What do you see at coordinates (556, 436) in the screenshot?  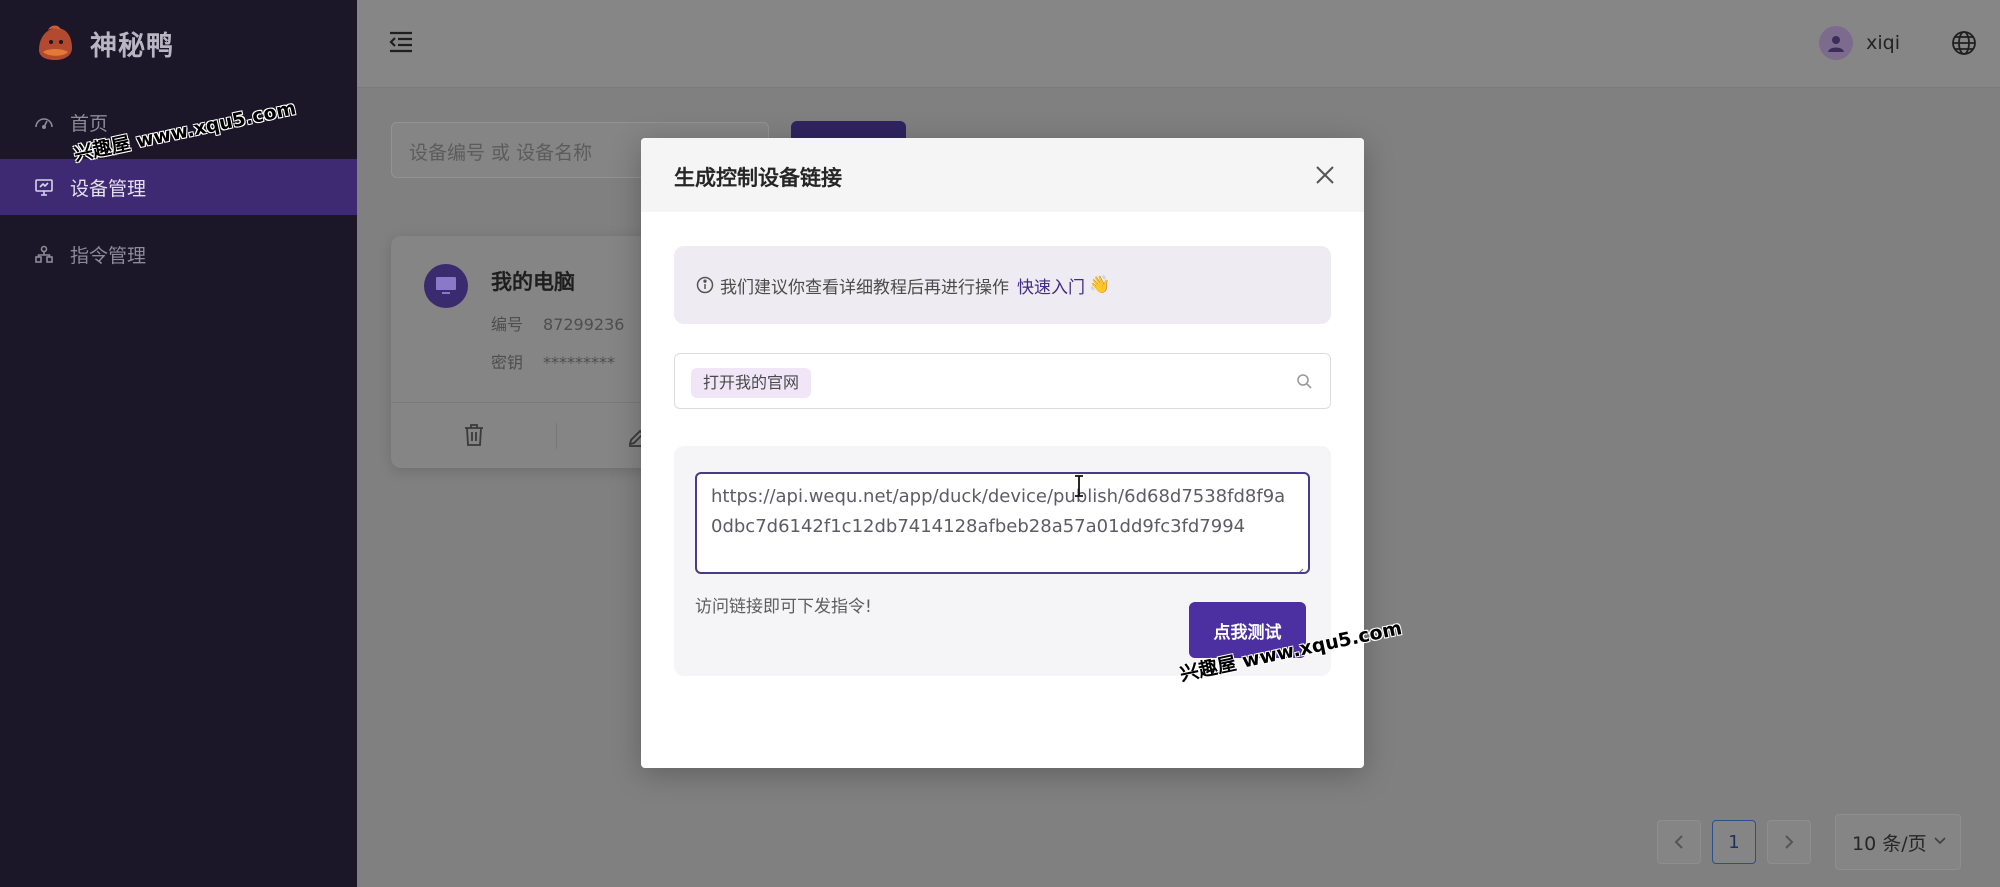 I see `action-divider` at bounding box center [556, 436].